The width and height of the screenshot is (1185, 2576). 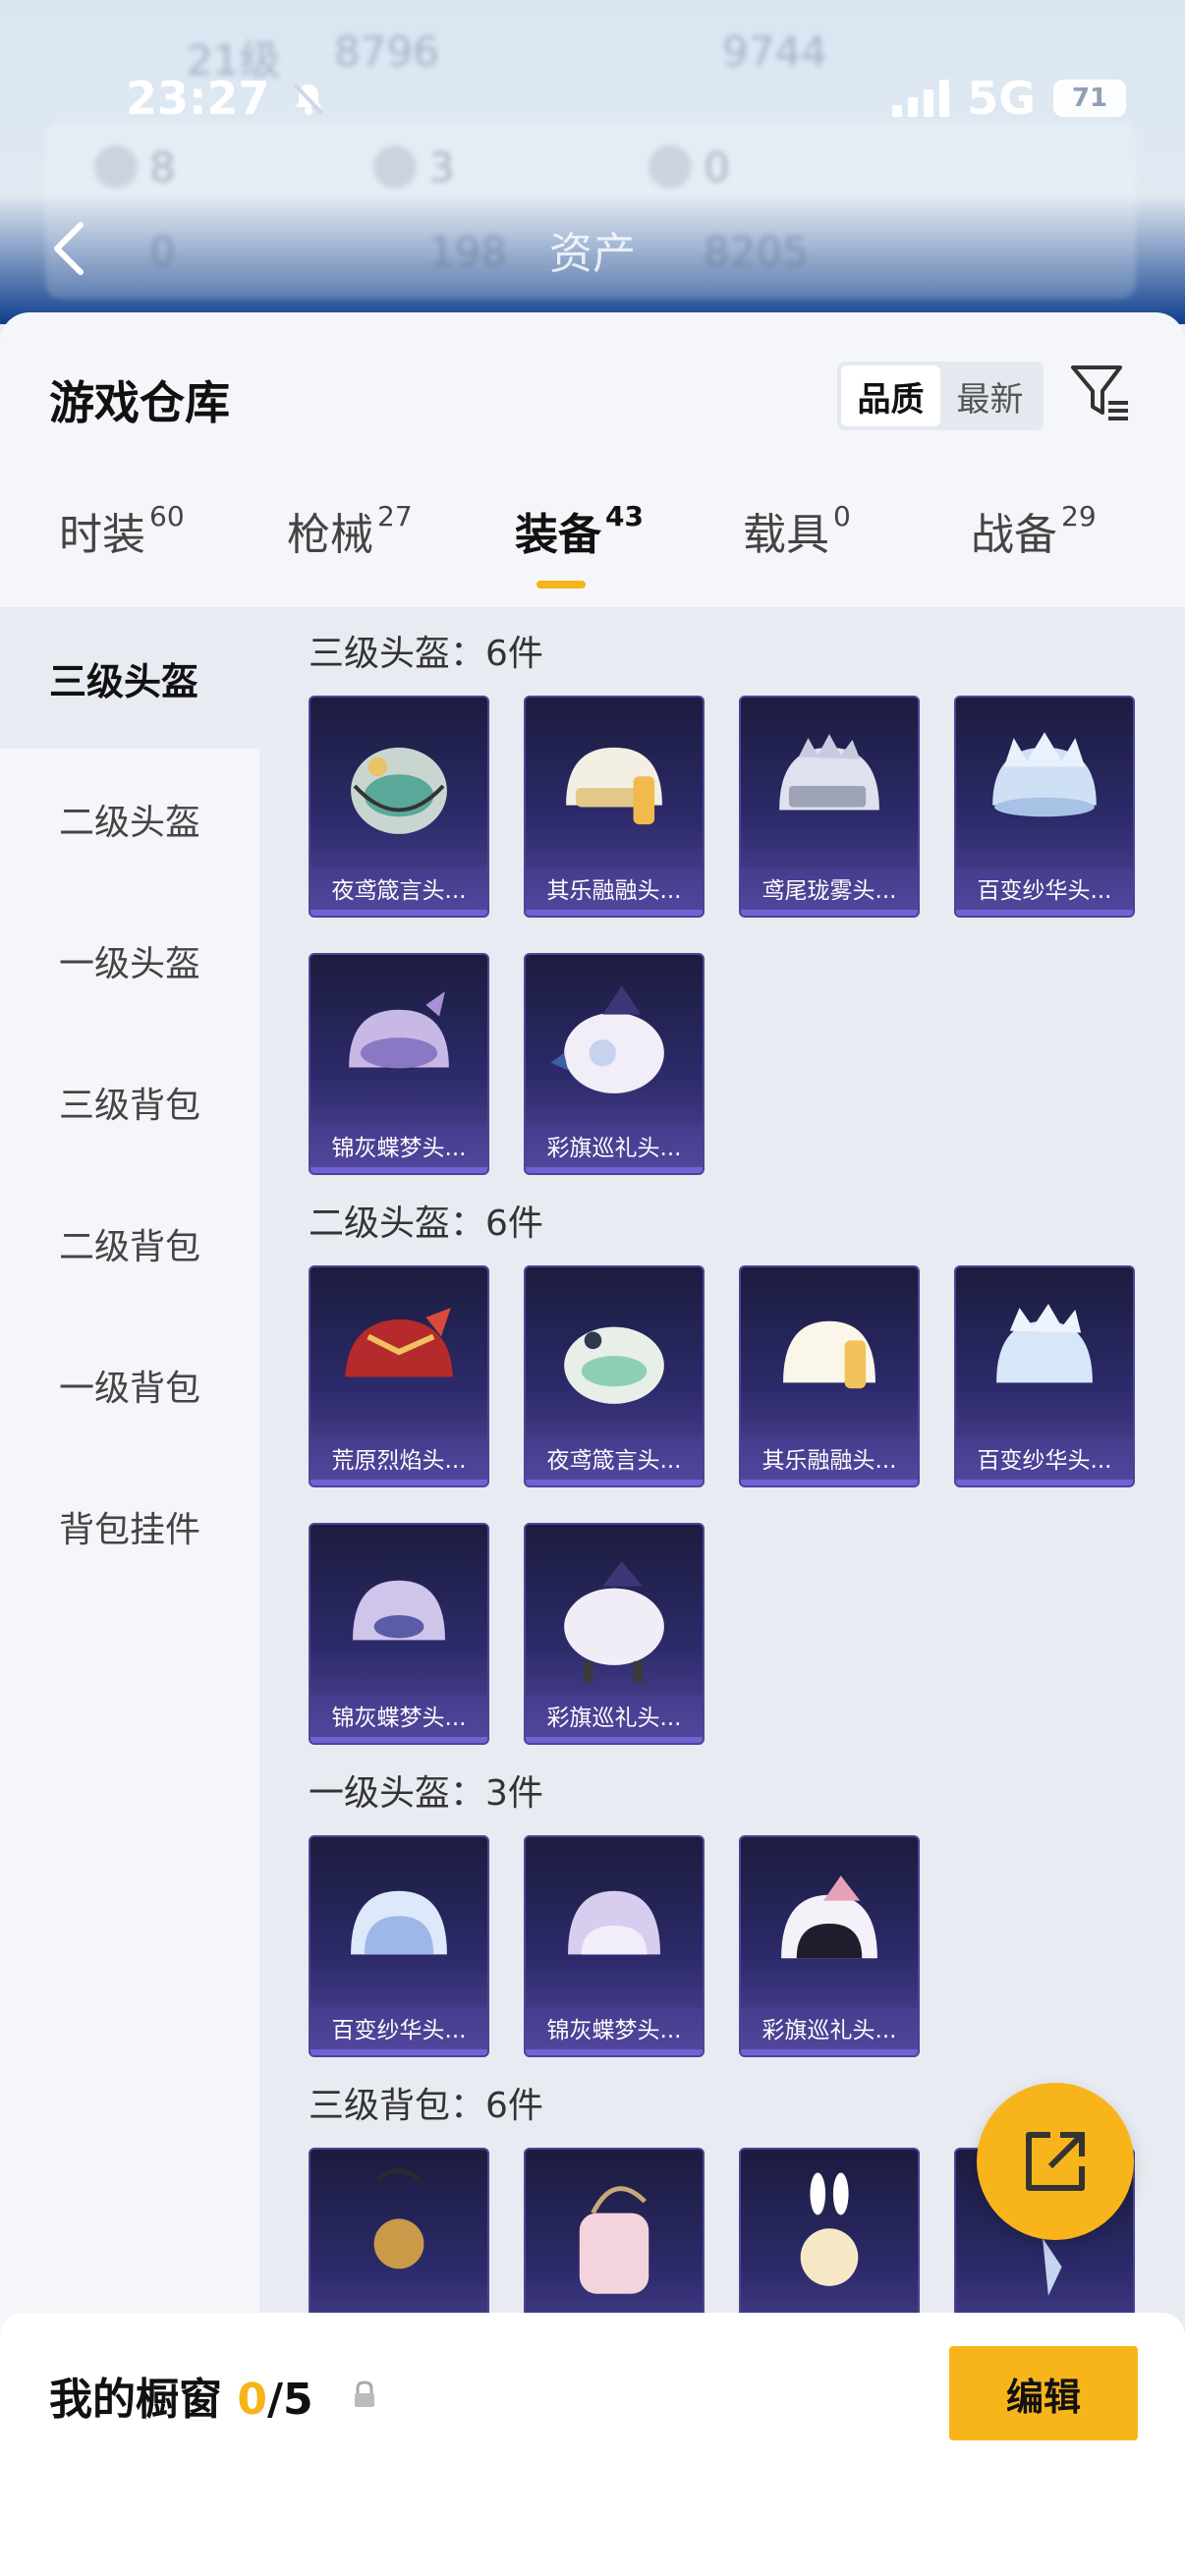 I want to click on clock: 23:27, so click(x=198, y=98).